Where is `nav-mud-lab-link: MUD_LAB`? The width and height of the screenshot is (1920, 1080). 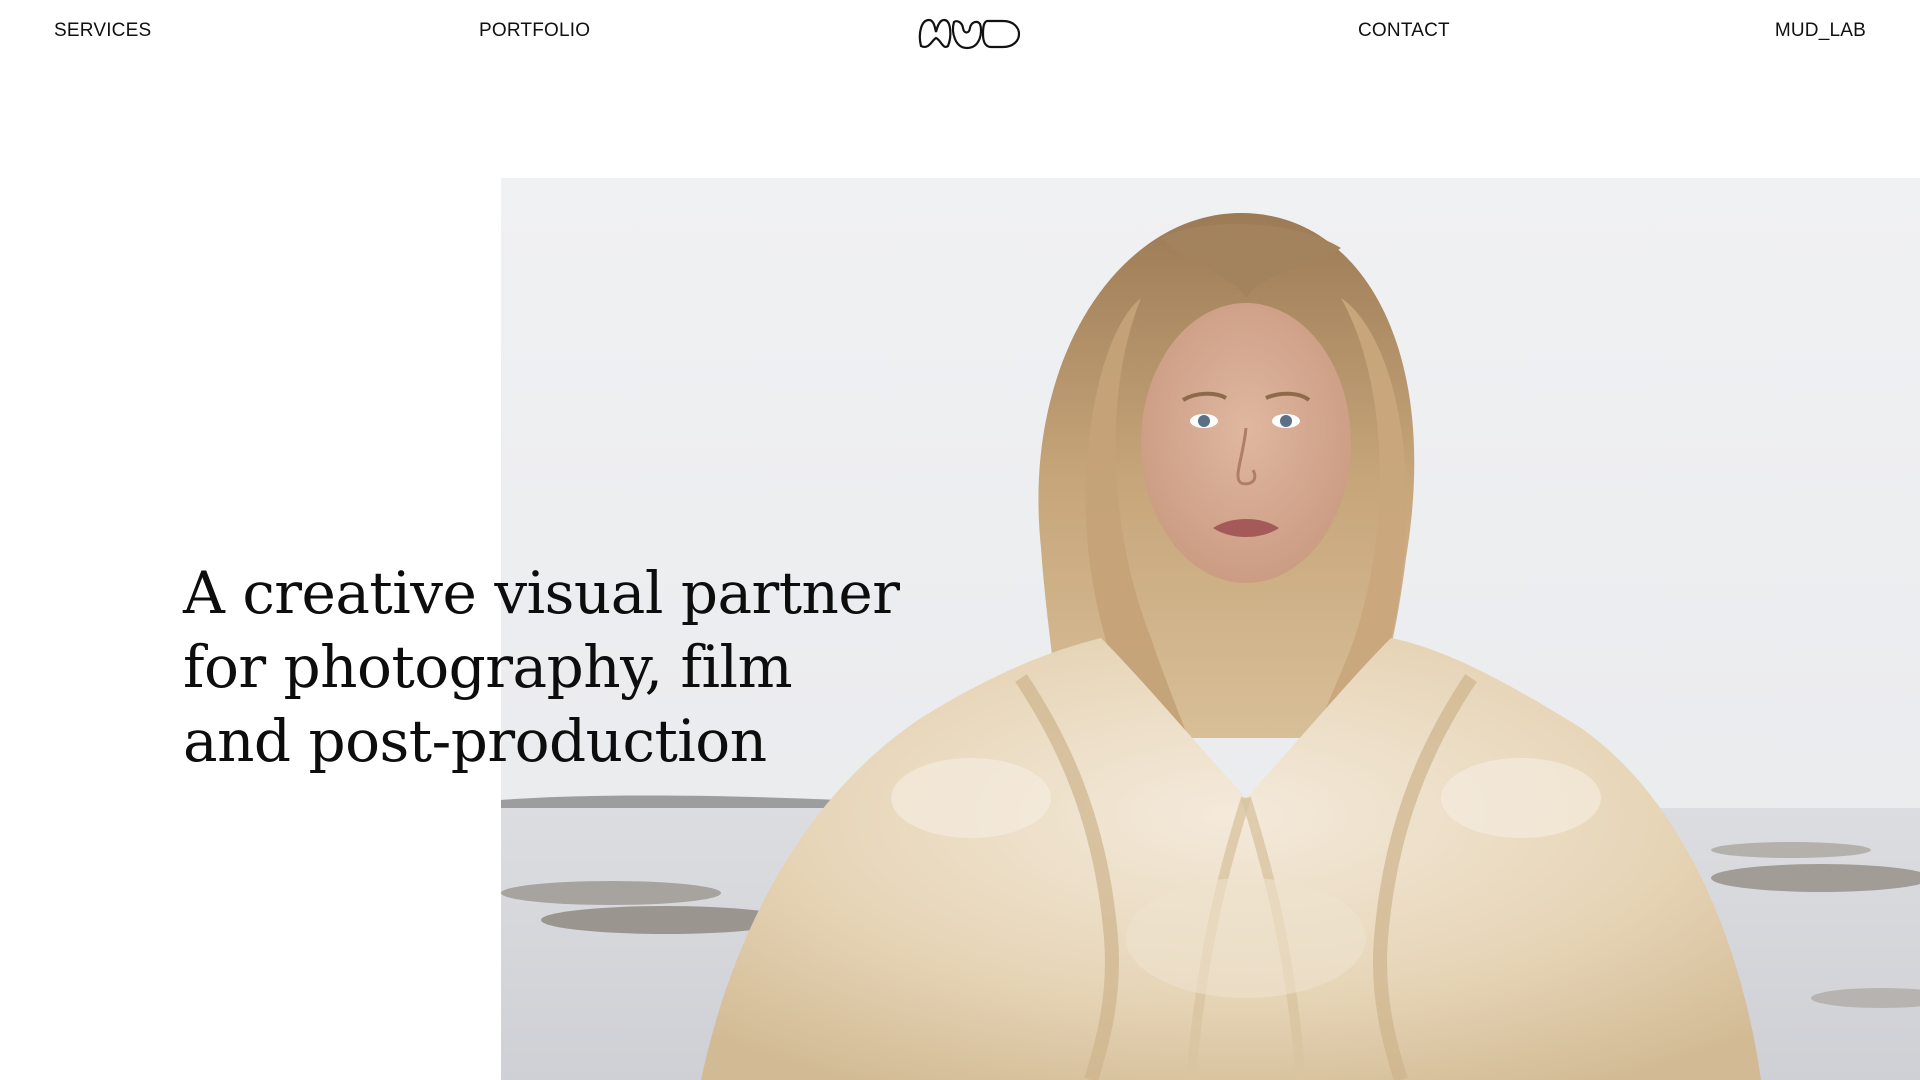 nav-mud-lab-link: MUD_LAB is located at coordinates (1820, 31).